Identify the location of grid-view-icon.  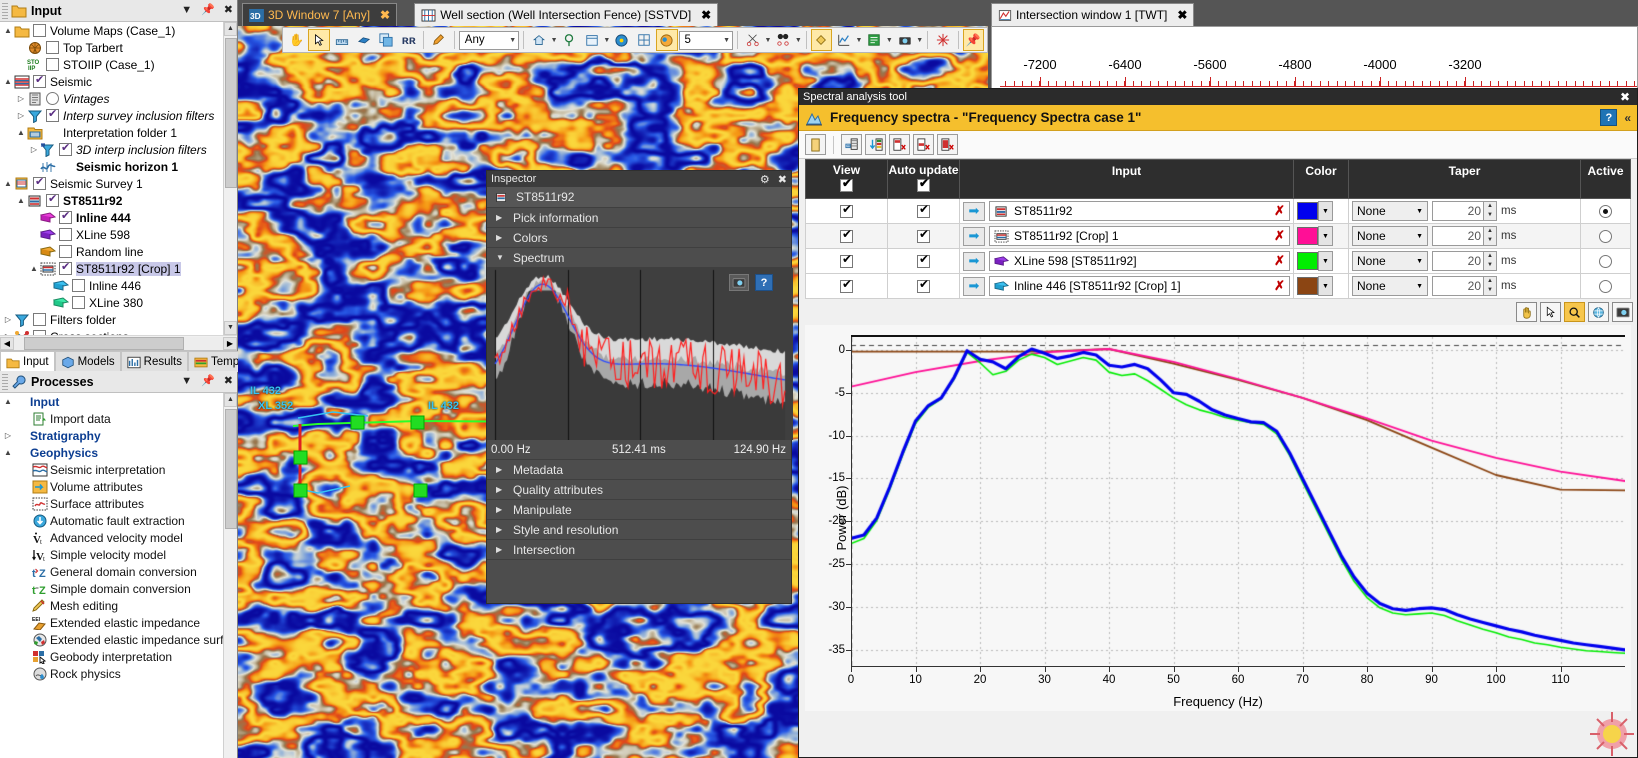
(644, 40).